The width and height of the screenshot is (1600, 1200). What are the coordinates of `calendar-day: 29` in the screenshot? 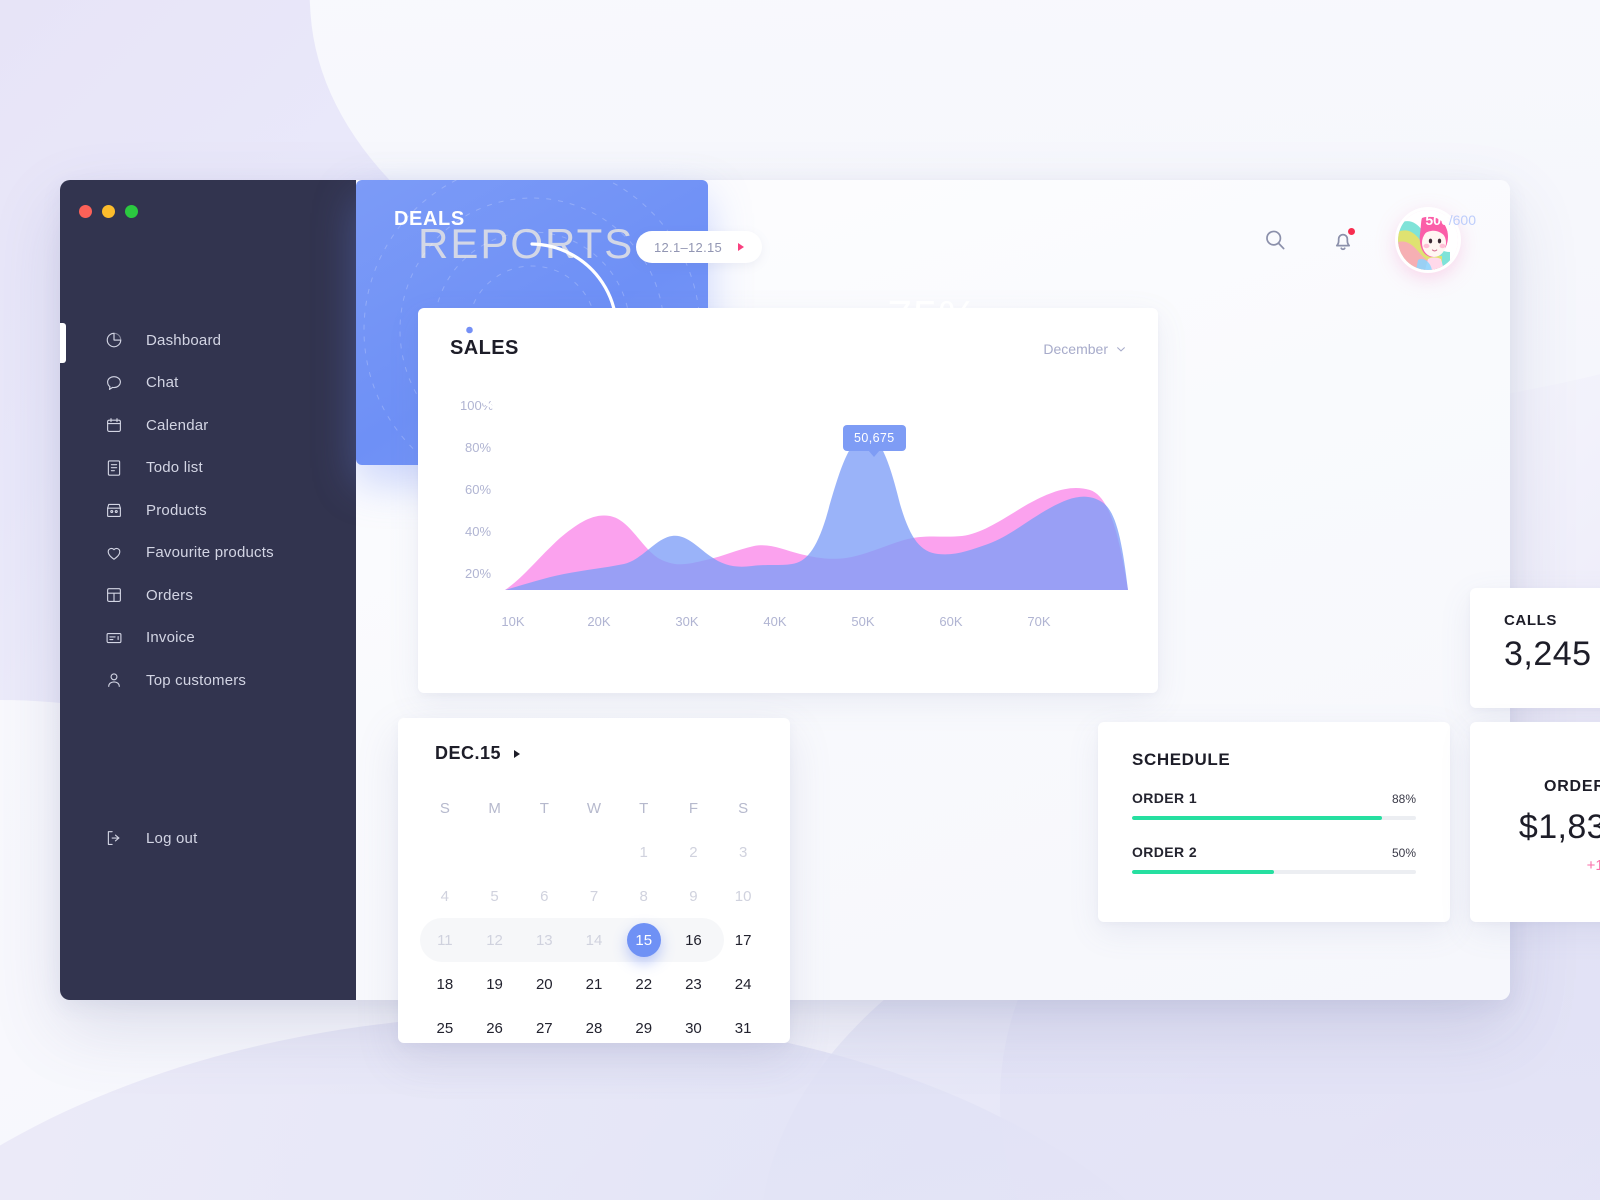 It's located at (644, 1028).